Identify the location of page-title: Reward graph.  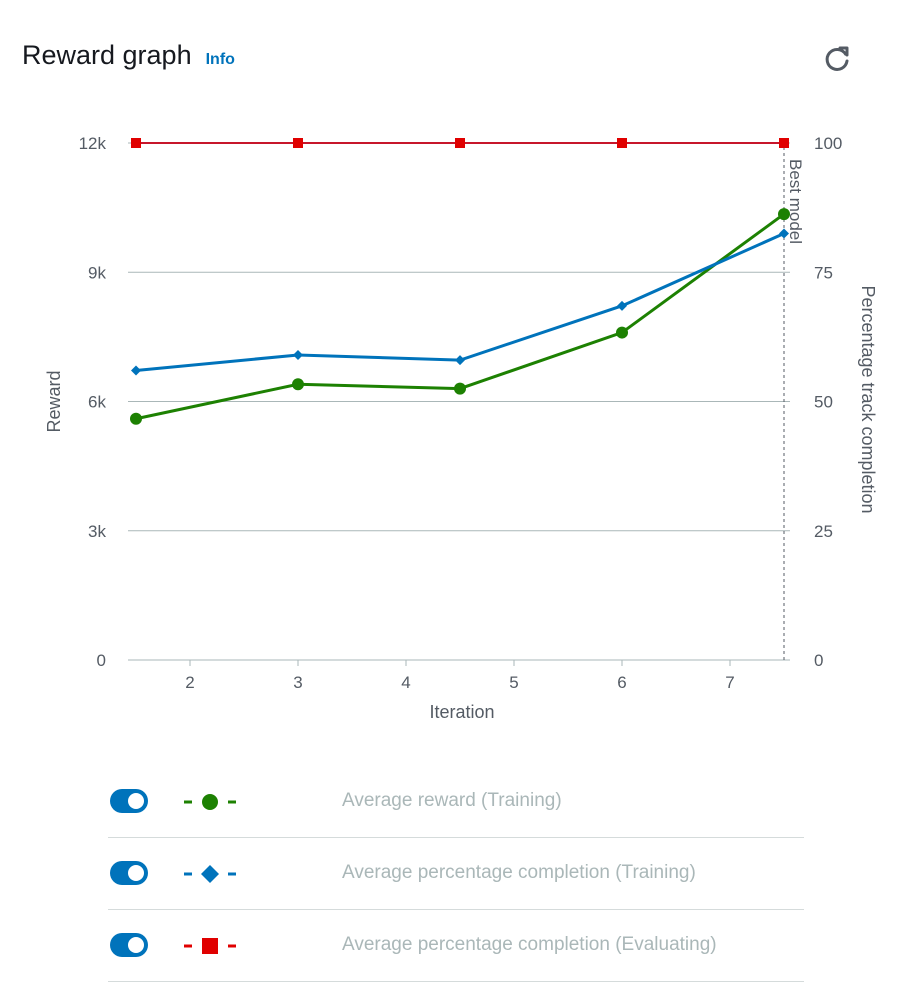
(107, 55).